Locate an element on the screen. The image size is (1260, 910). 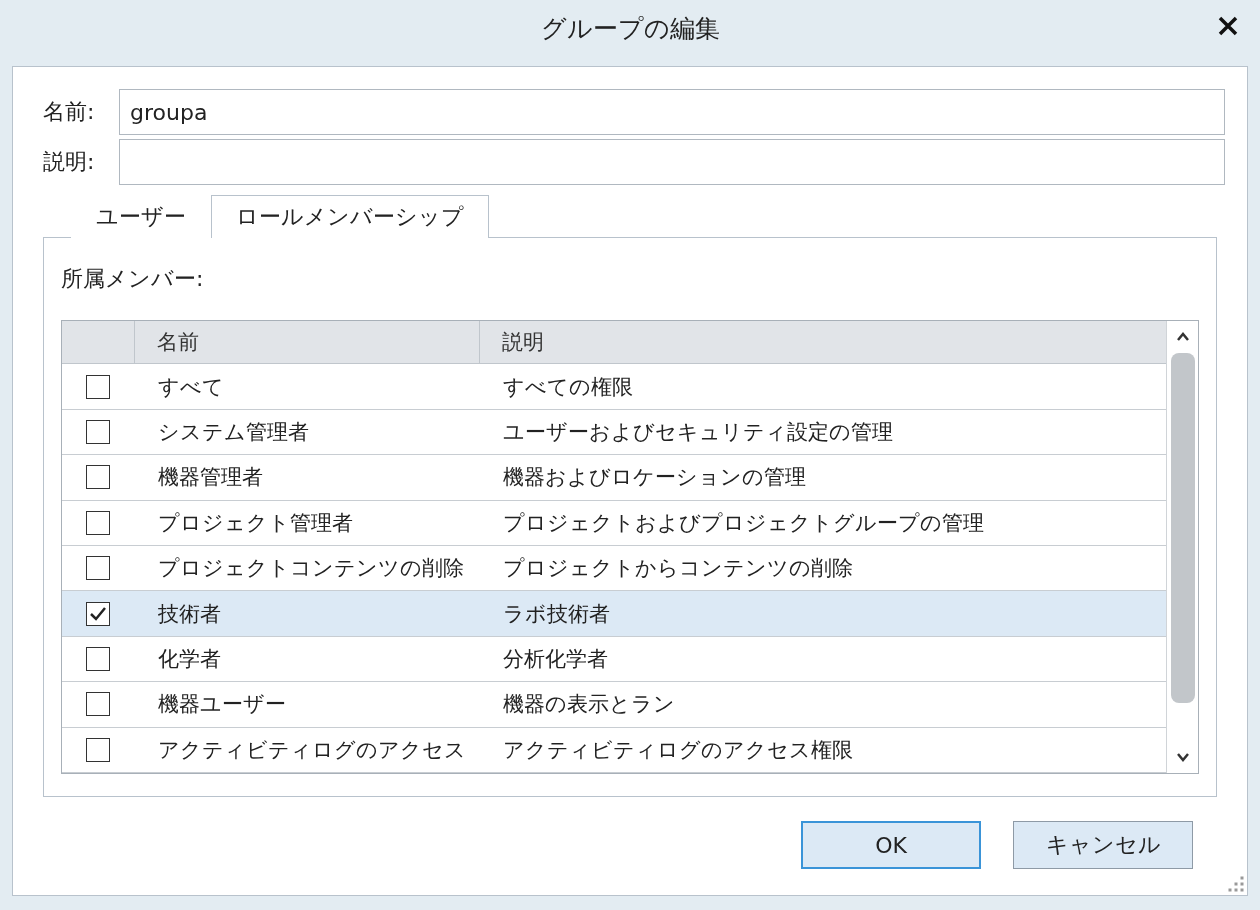
table-cell: 化学者 is located at coordinates (189, 659).